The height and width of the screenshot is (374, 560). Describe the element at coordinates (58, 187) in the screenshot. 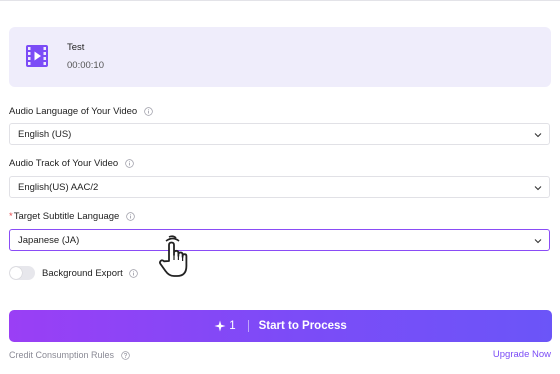

I see `audio-track-value: English(US) AAC/2` at that location.